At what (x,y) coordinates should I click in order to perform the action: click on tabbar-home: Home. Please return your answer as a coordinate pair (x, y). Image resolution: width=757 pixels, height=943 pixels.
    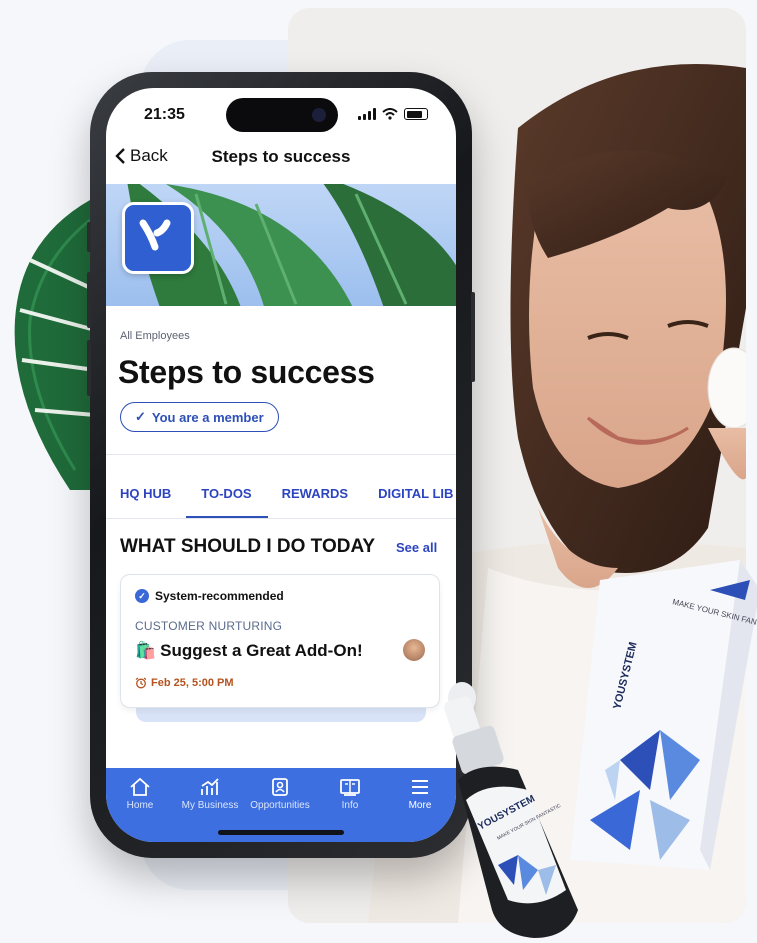
    Looking at the image, I should click on (140, 793).